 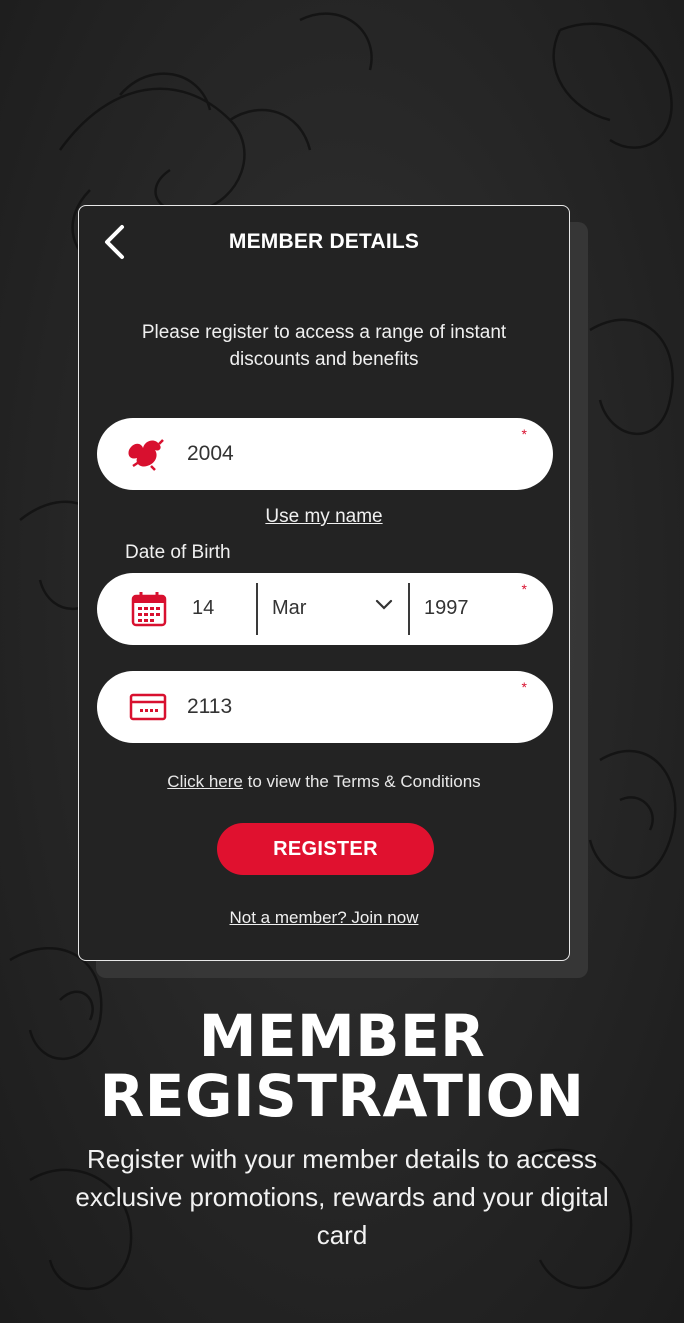 I want to click on use-my-name-link: Use my name, so click(x=324, y=517).